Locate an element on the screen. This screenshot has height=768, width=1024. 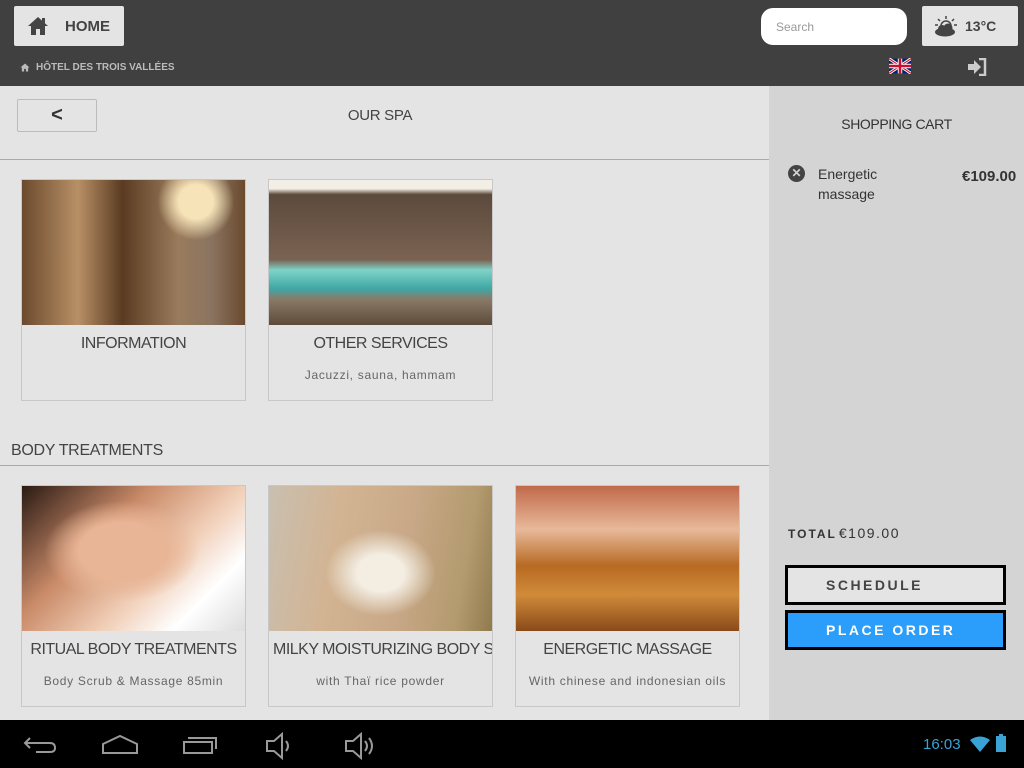
back-nav-icon is located at coordinates (40, 744).